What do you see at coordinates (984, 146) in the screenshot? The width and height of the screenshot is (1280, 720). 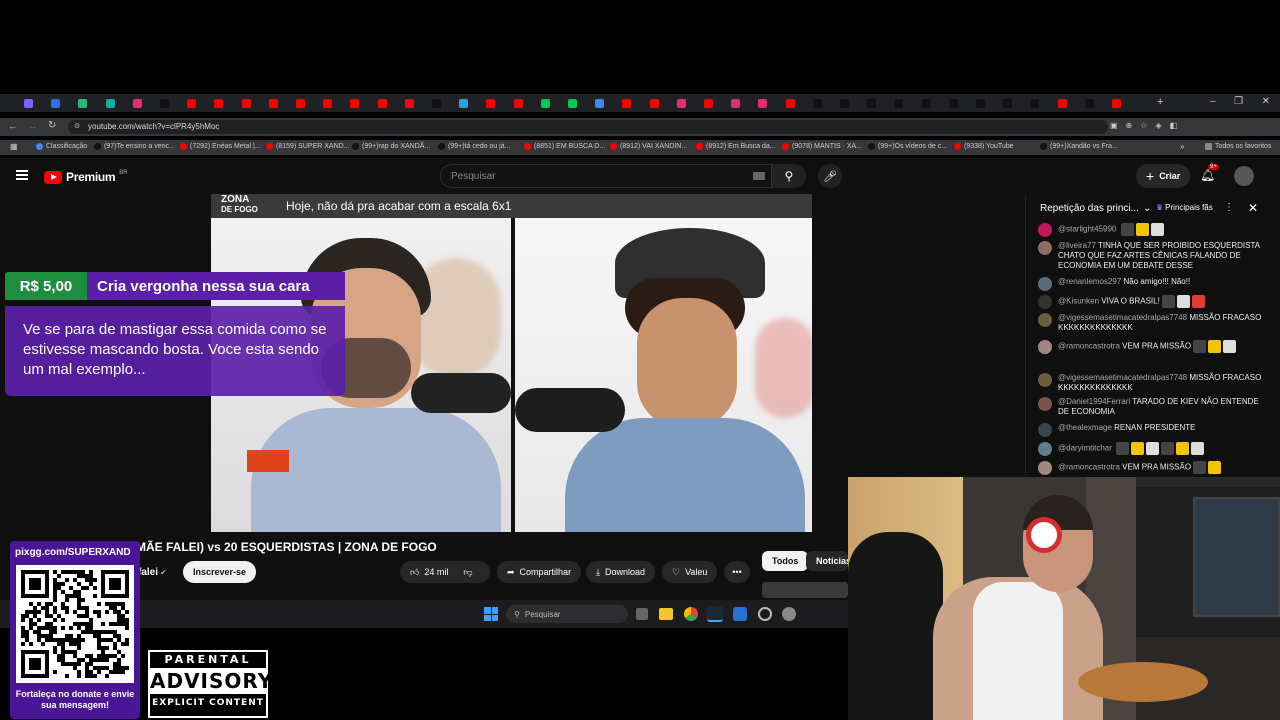 I see `bookmark-item: (9338) YouTube` at bounding box center [984, 146].